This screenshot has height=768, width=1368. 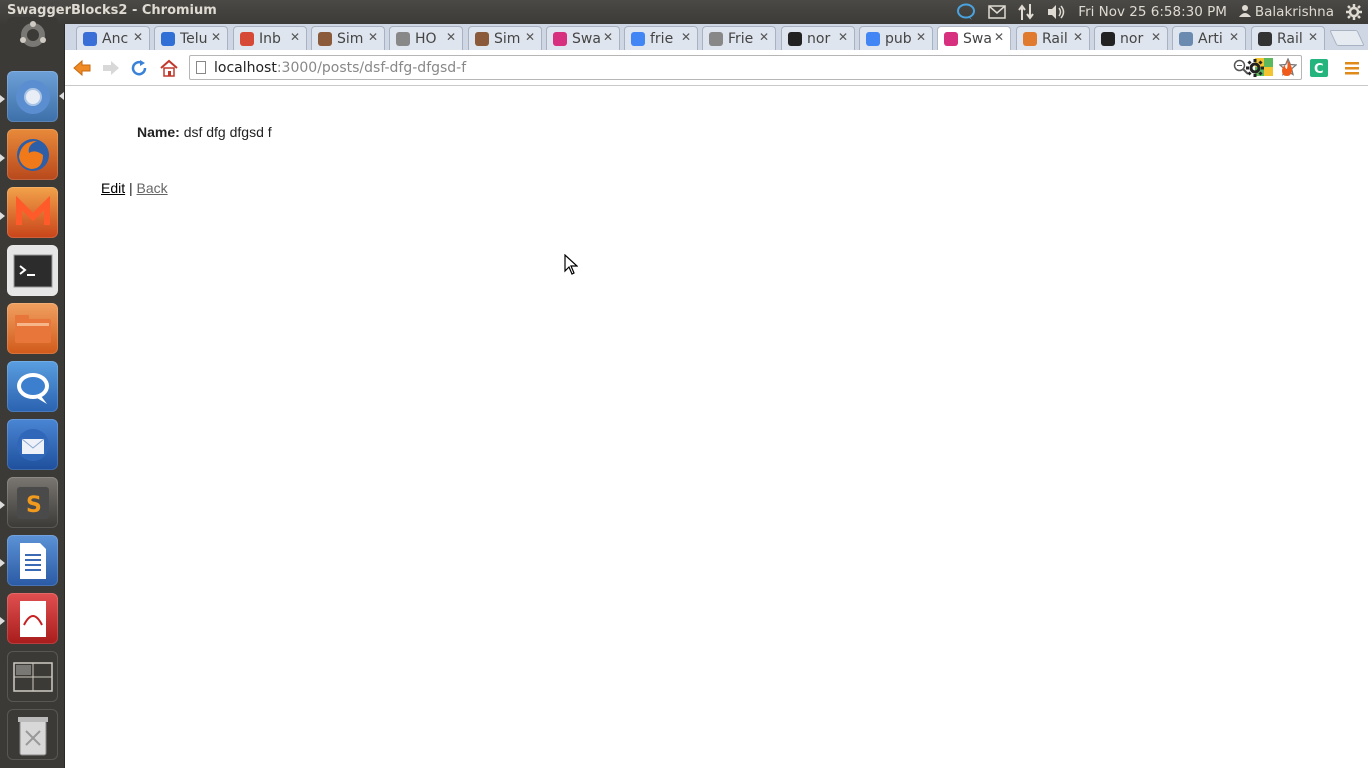 What do you see at coordinates (227, 132) in the screenshot?
I see `name-value: dsf dfg dfgsd f` at bounding box center [227, 132].